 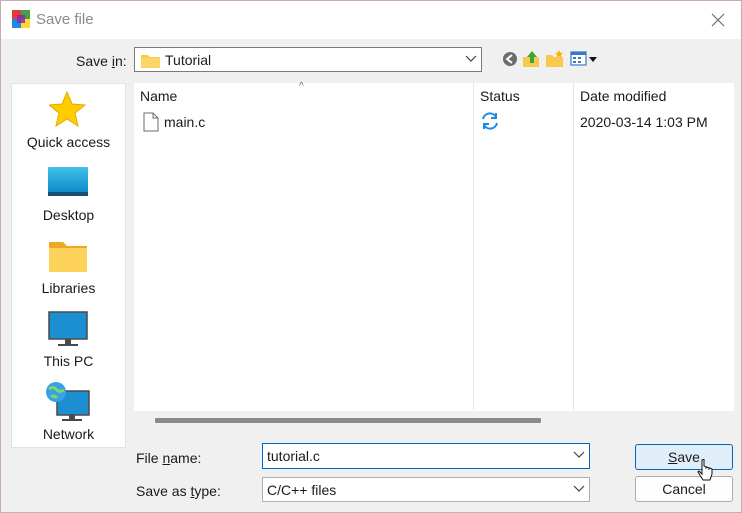 What do you see at coordinates (684, 489) in the screenshot?
I see `cancel-button: Cancel` at bounding box center [684, 489].